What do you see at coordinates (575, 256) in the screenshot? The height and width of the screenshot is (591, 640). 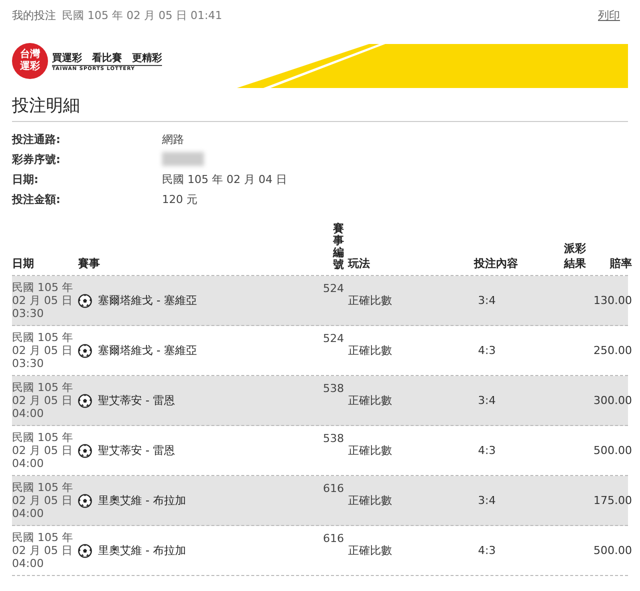 I see `column-header: 派彩結果` at bounding box center [575, 256].